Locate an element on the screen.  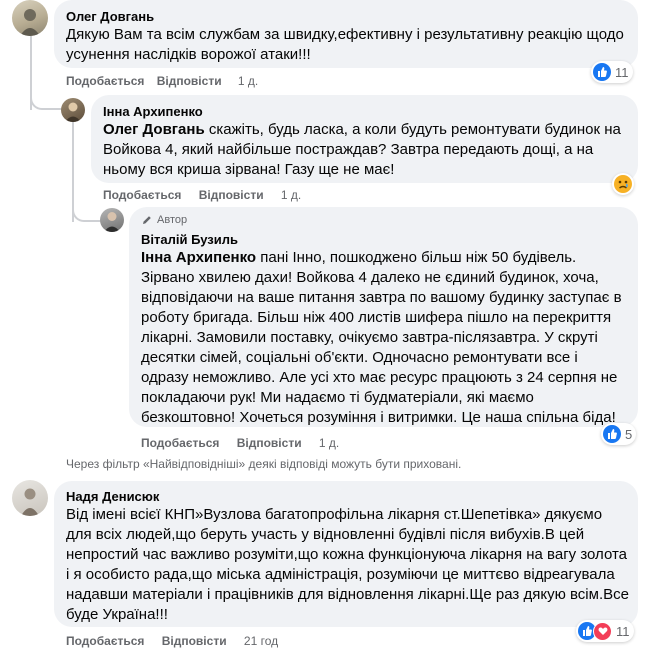
badge-label: Автор is located at coordinates (172, 220).